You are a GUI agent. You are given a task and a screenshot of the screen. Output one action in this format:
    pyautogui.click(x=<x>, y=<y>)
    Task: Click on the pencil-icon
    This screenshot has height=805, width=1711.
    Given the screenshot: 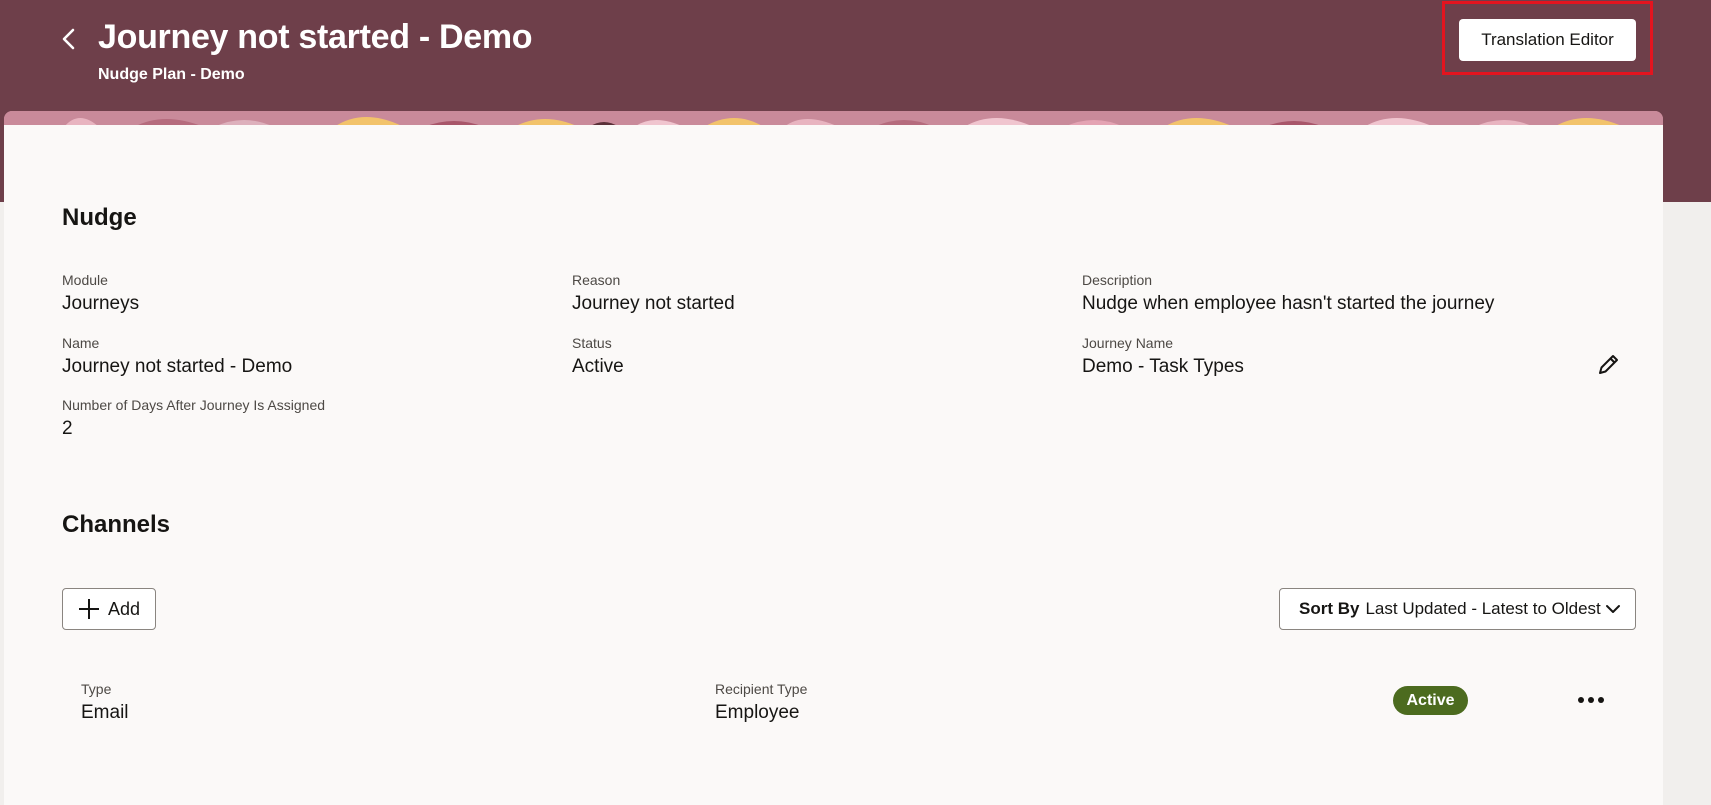 What is the action you would take?
    pyautogui.click(x=1608, y=364)
    